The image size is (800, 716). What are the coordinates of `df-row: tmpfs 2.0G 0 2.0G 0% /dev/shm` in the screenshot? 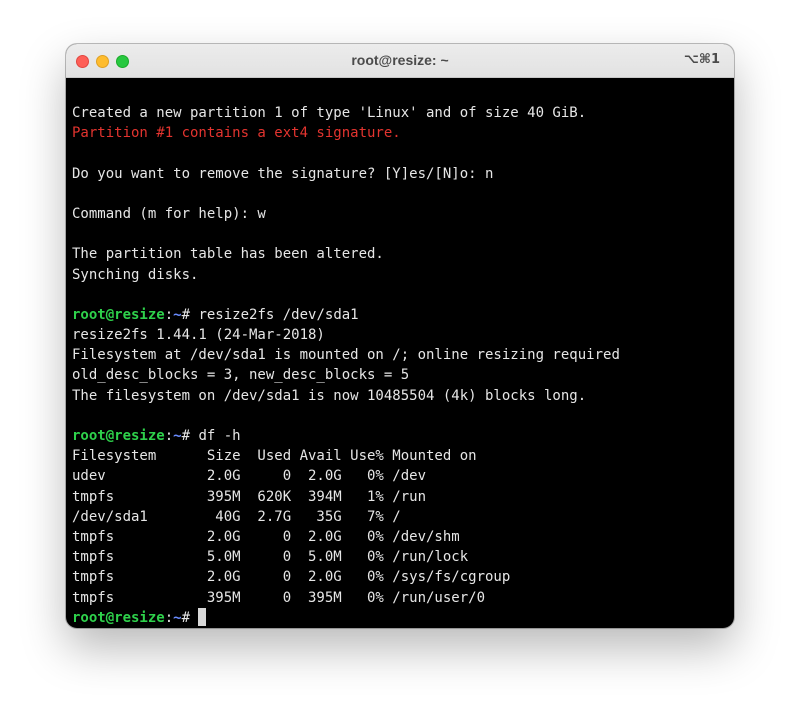 It's located at (266, 536).